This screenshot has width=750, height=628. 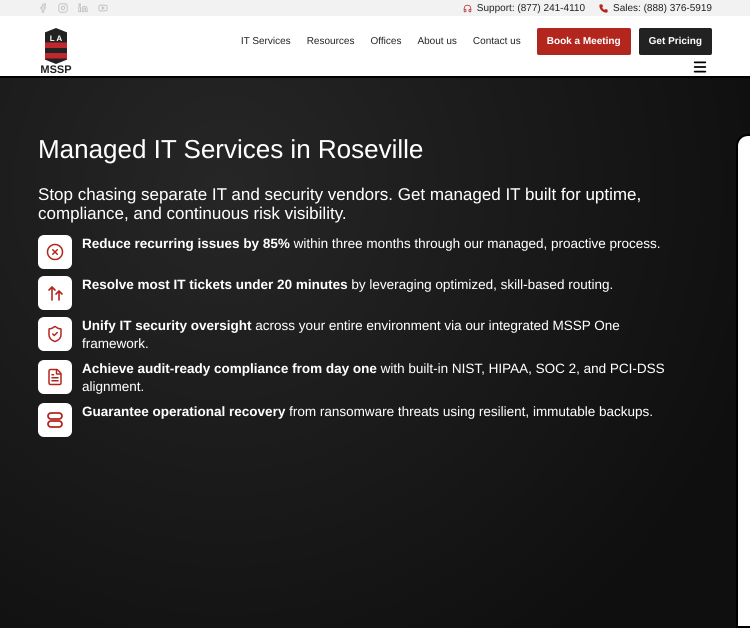 What do you see at coordinates (662, 8) in the screenshot?
I see `contact-link: Sales: (888) 376-5919` at bounding box center [662, 8].